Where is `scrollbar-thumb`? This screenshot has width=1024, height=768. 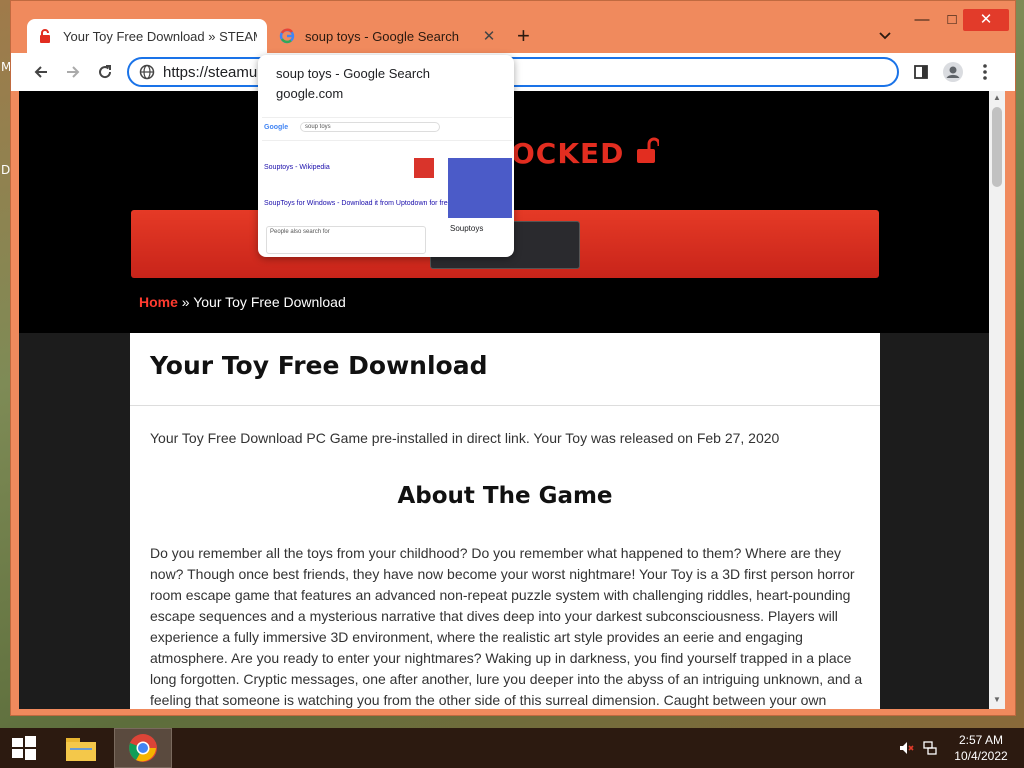
scrollbar-thumb is located at coordinates (997, 147).